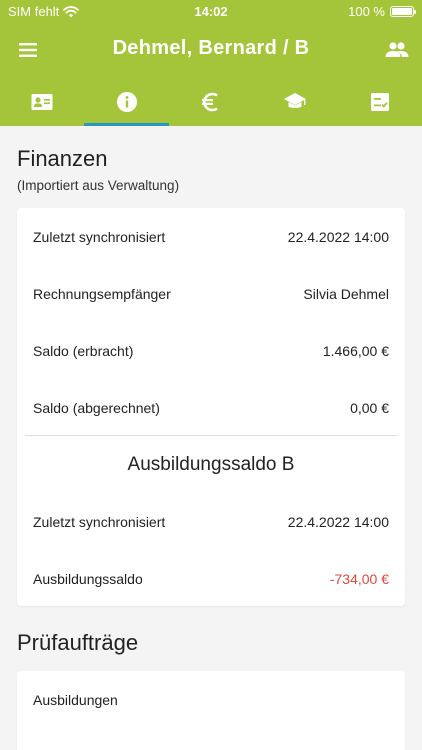 The height and width of the screenshot is (750, 422). What do you see at coordinates (355, 351) in the screenshot?
I see `row-value: 1.466,00 €` at bounding box center [355, 351].